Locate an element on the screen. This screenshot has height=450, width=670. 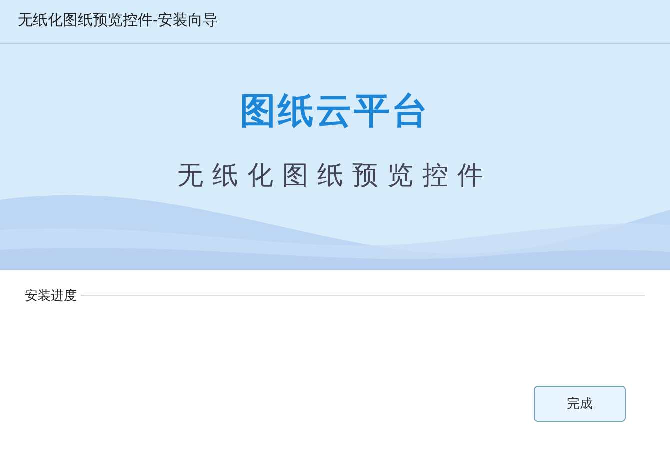
finish-button: 完成 is located at coordinates (580, 404).